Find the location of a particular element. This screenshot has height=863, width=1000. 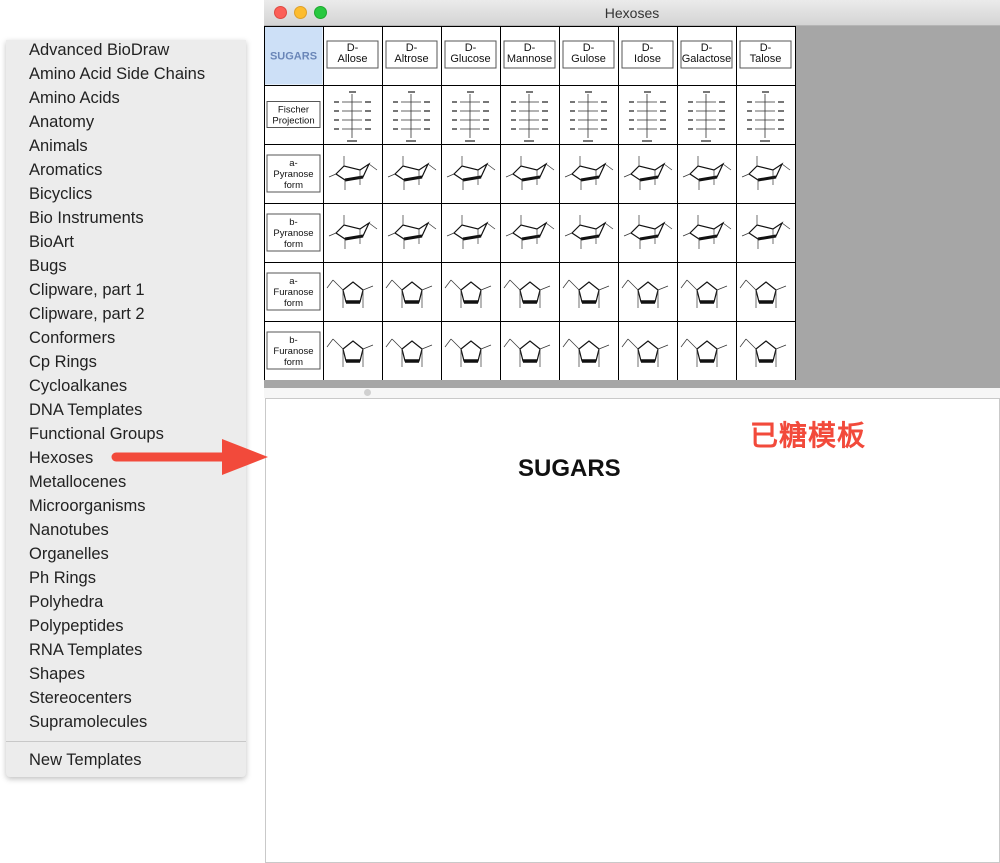

menu-item-nanotubes: Nanotubes is located at coordinates (69, 530).